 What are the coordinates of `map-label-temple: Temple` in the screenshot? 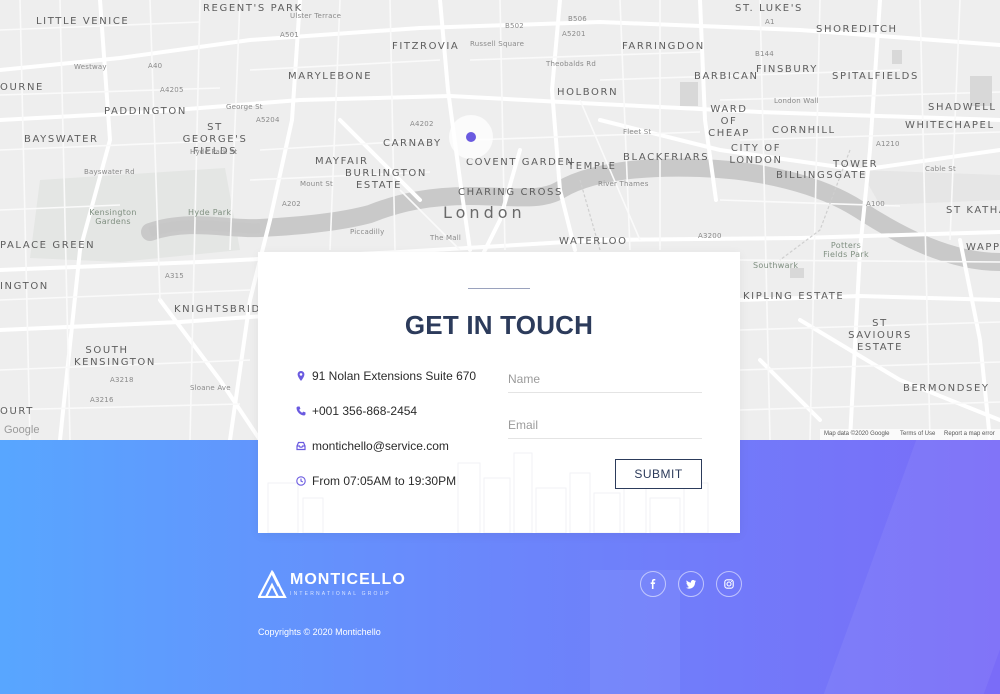 It's located at (592, 166).